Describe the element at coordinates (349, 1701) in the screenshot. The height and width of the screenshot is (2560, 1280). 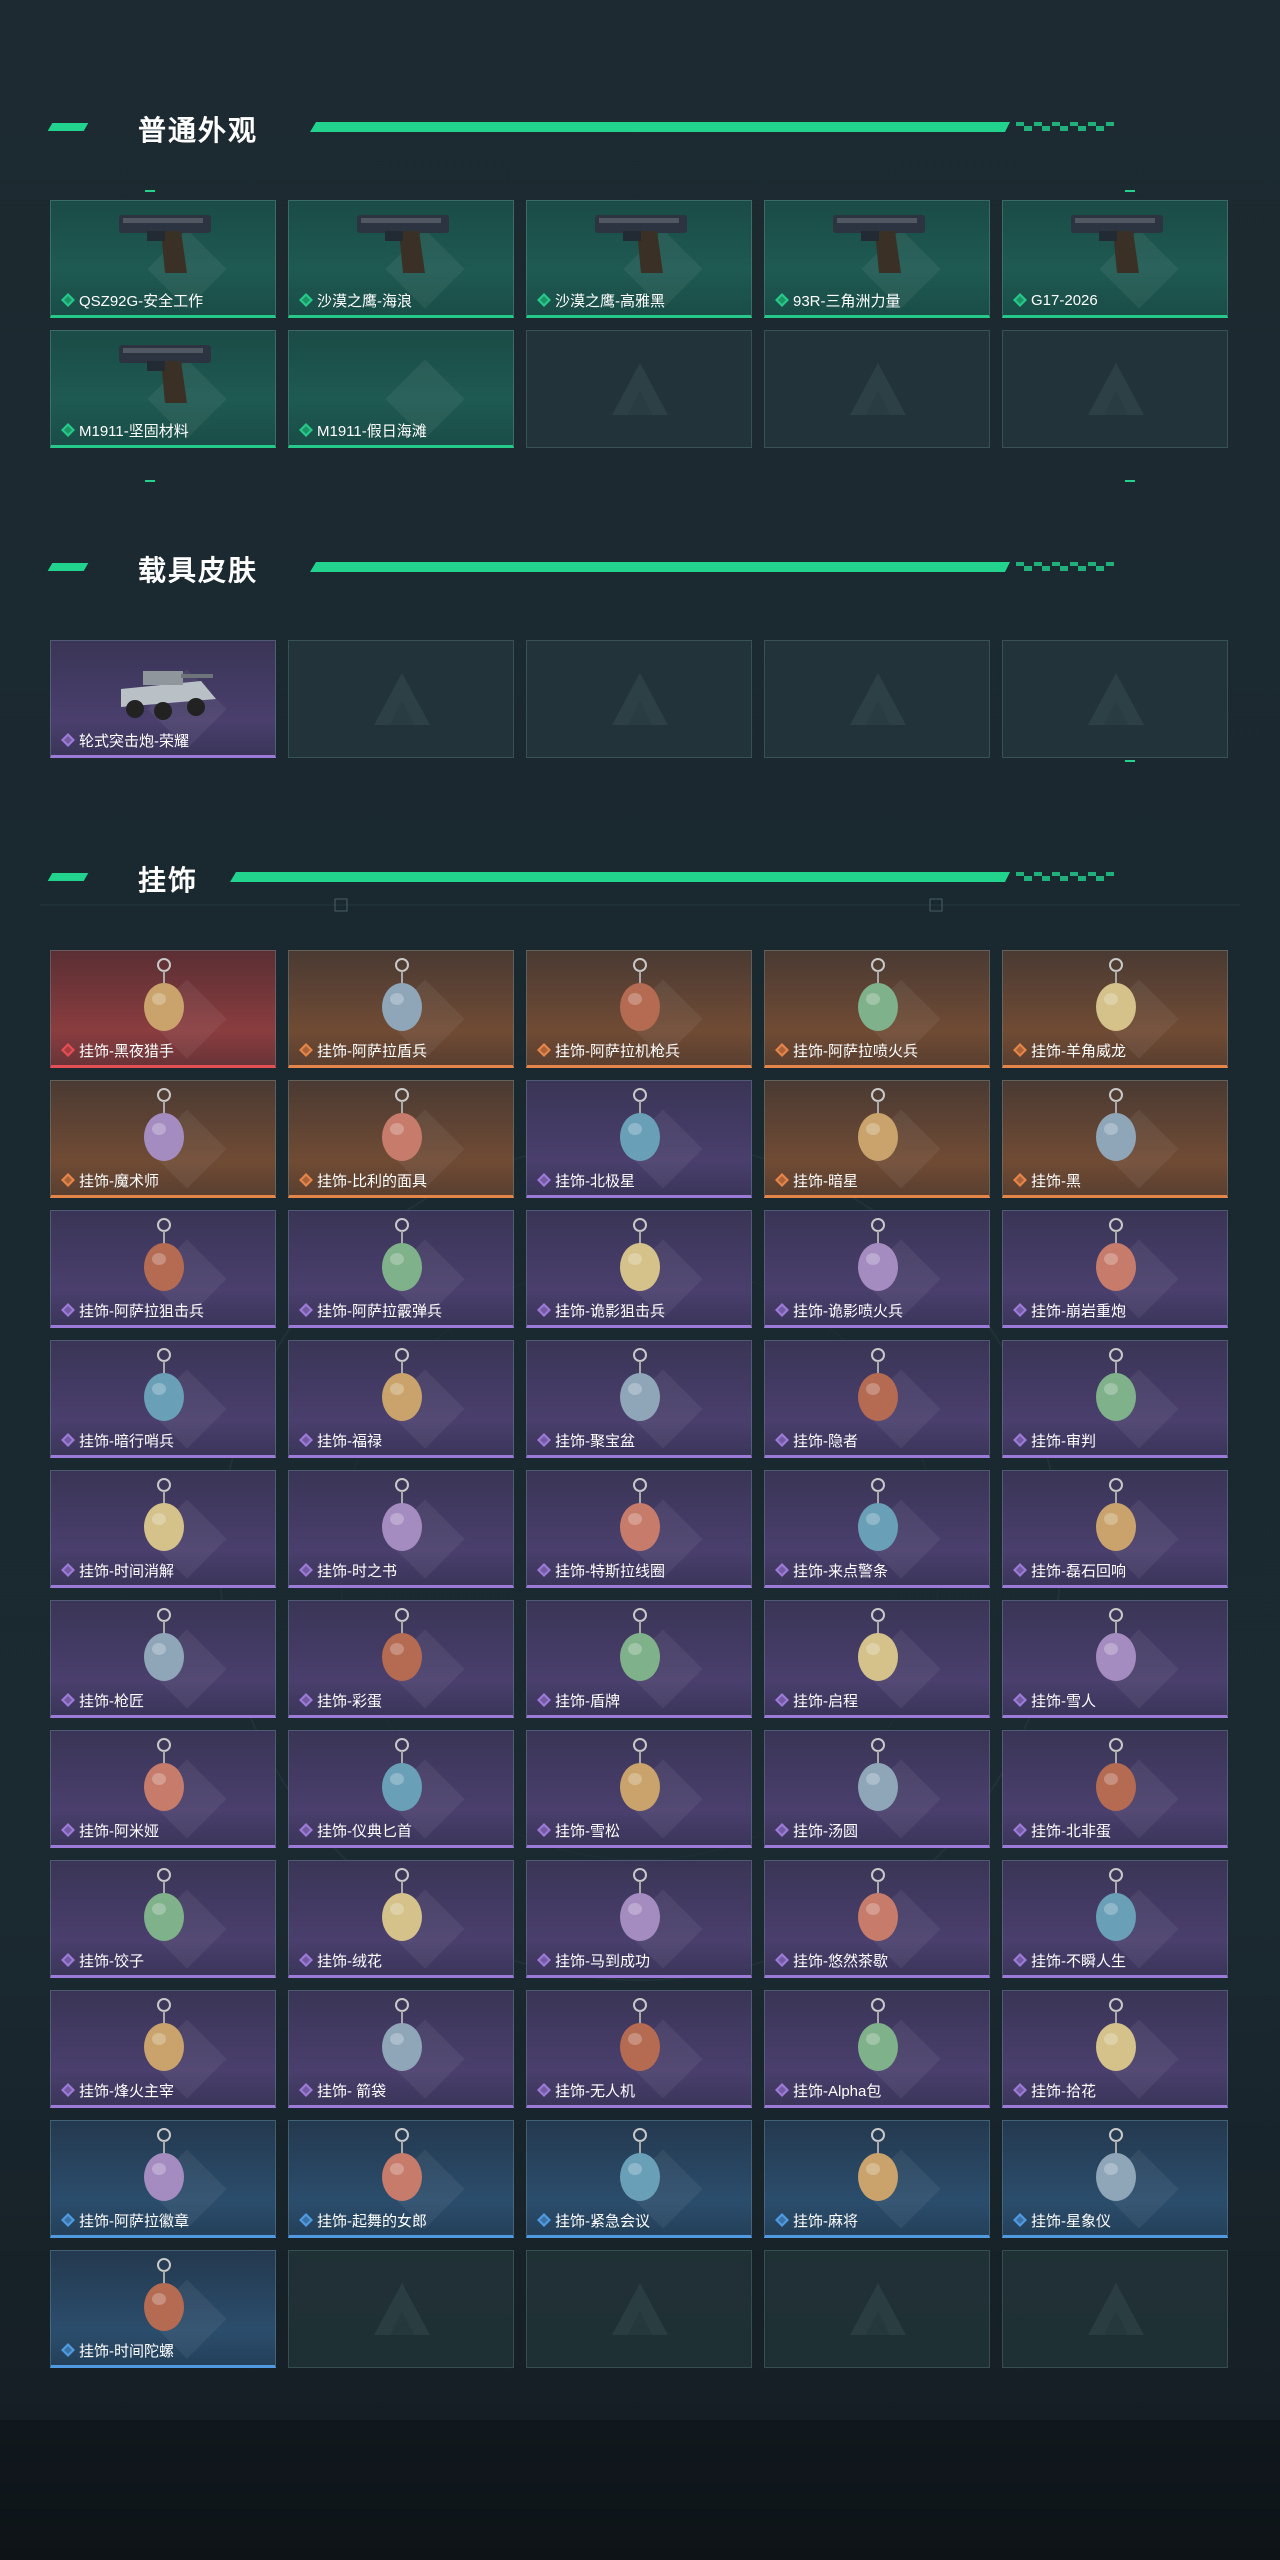
I see `item-name: 挂饰-彩蛋` at that location.